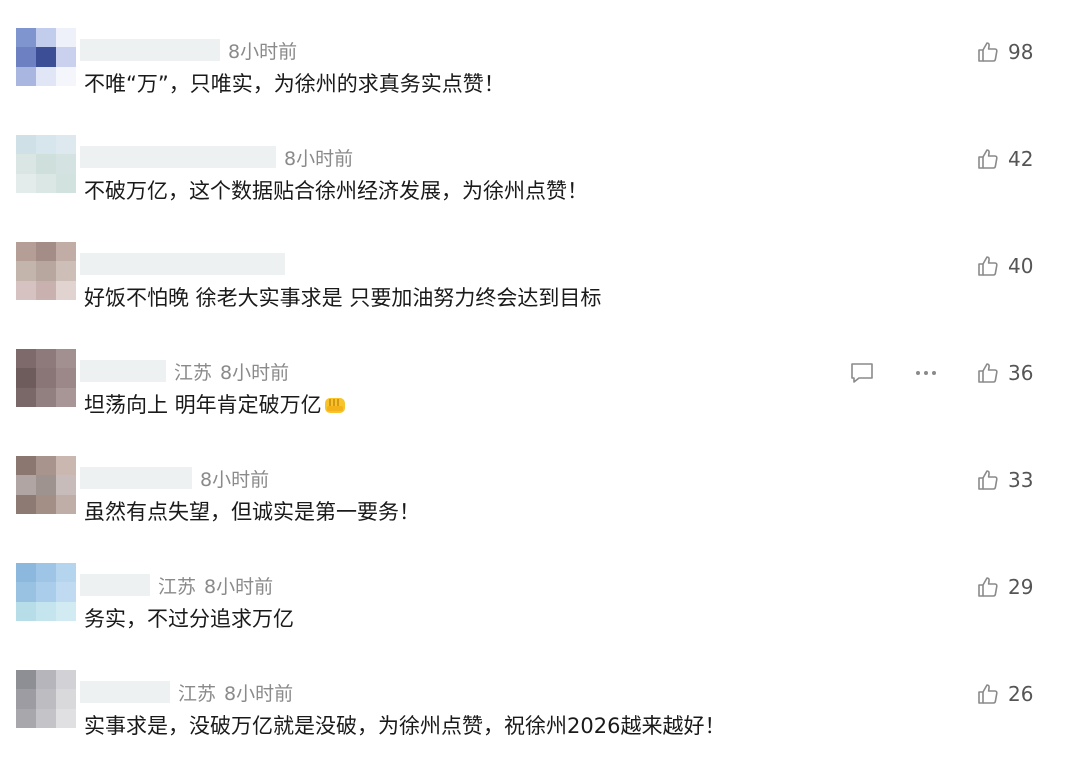 The width and height of the screenshot is (1068, 762). Describe the element at coordinates (203, 405) in the screenshot. I see `comment-text-content: 坦荡向上 明年肯定破万亿` at that location.